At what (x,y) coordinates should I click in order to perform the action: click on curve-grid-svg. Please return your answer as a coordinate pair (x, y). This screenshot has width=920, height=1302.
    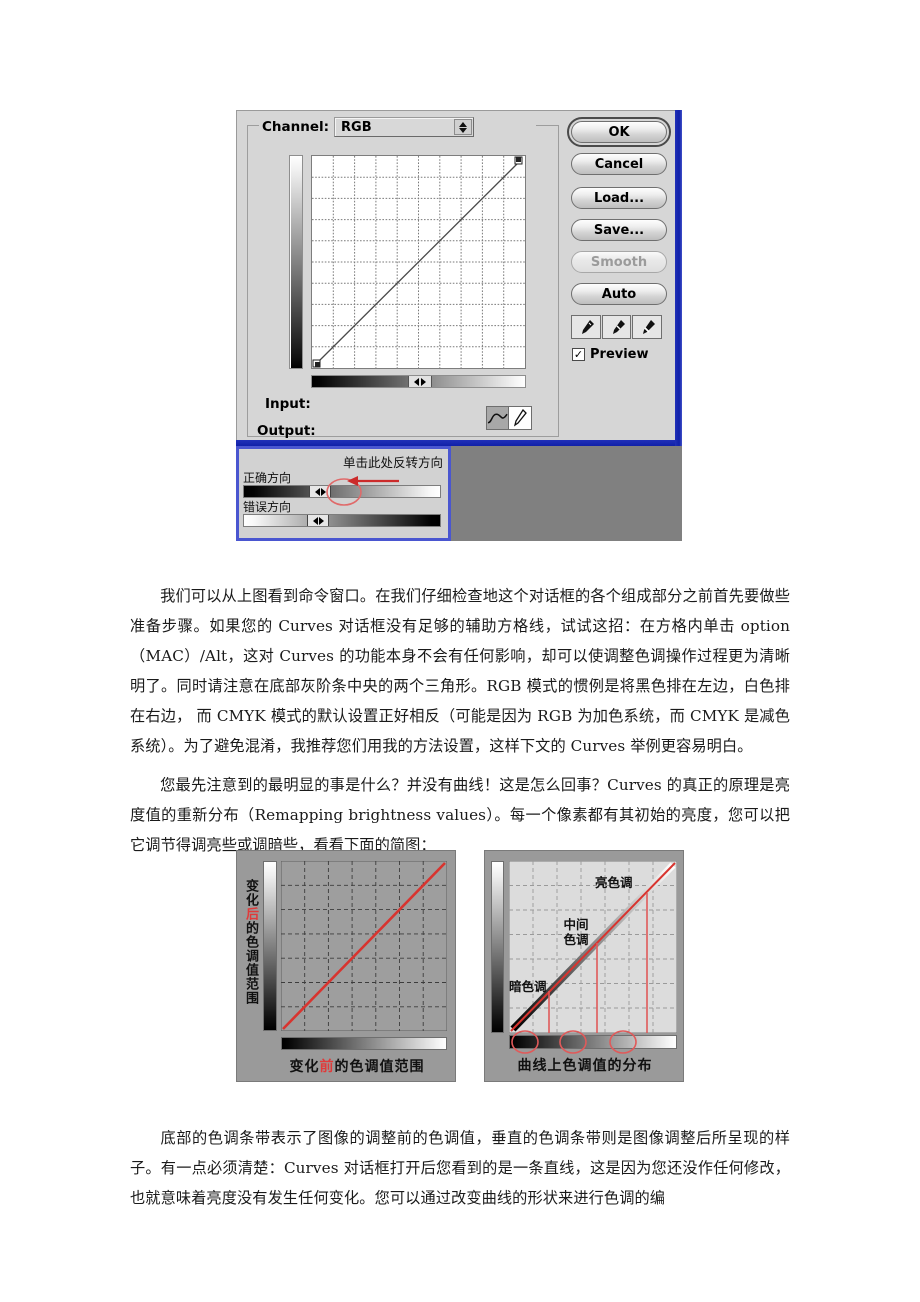
    Looking at the image, I should click on (418, 262).